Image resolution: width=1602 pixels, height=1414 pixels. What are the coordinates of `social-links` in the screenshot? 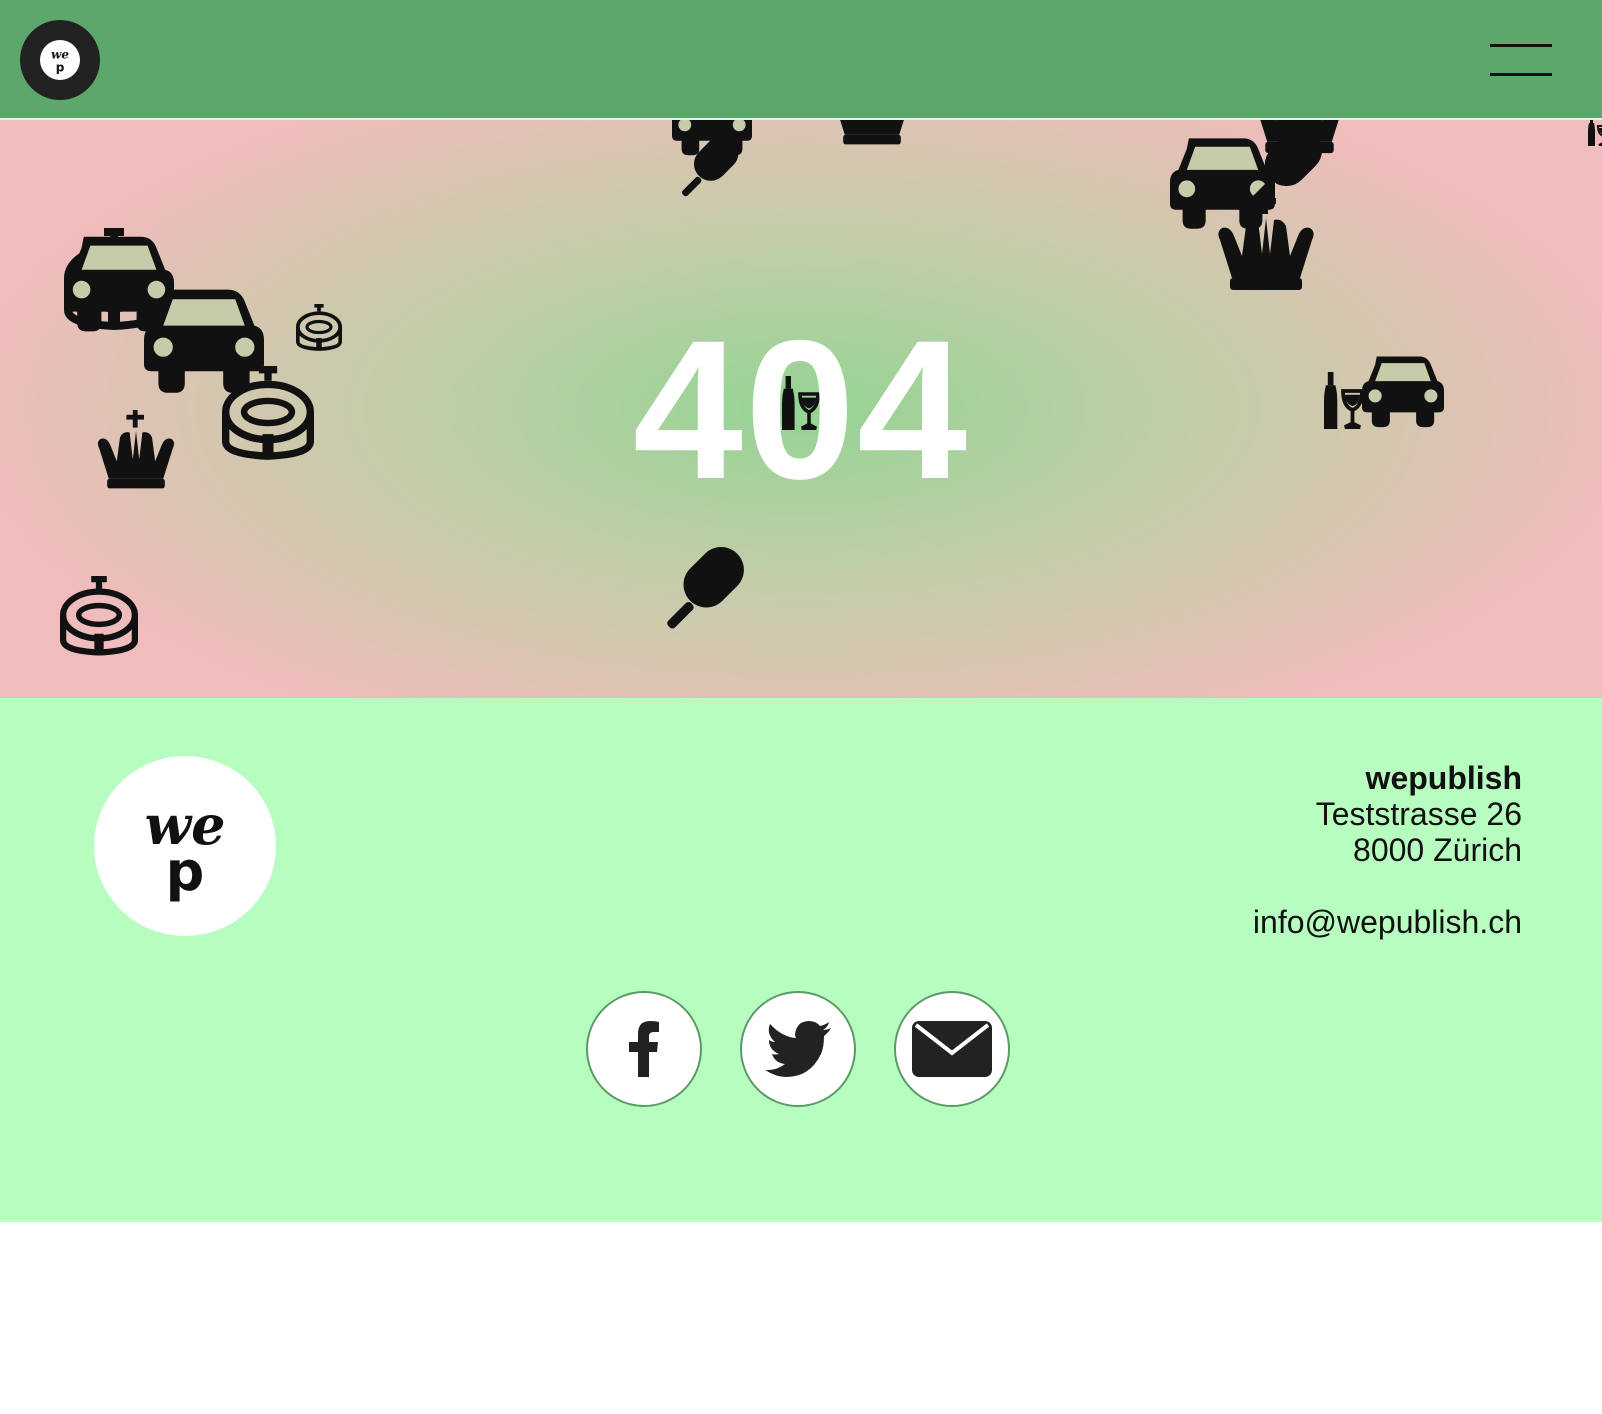 It's located at (798, 1049).